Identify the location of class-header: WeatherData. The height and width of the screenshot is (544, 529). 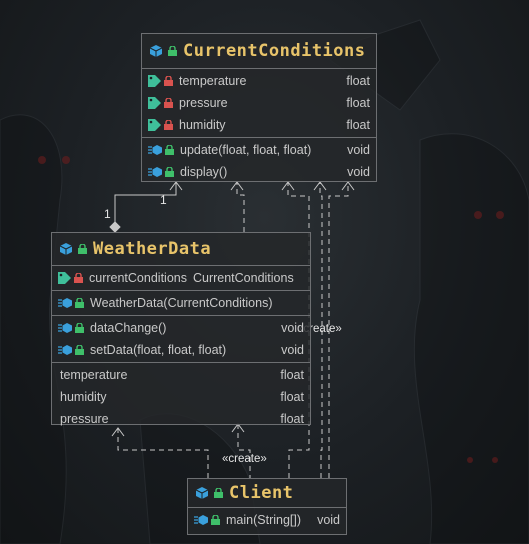
(181, 249).